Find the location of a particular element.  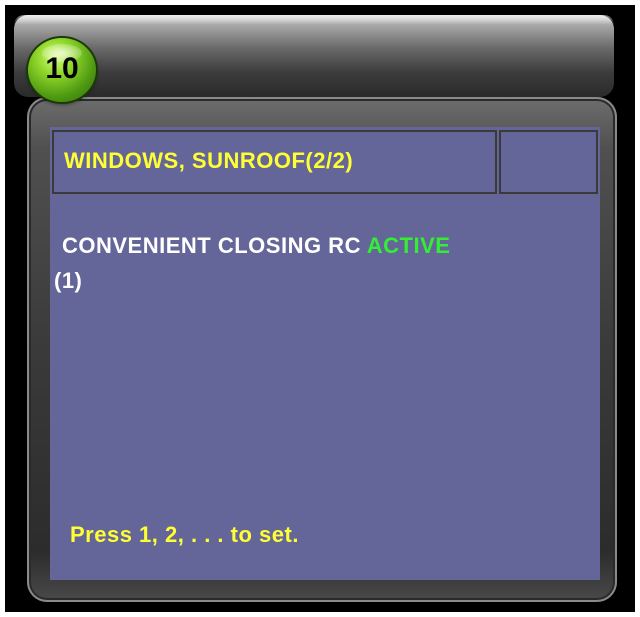

page-number-badge: 10 is located at coordinates (62, 70).